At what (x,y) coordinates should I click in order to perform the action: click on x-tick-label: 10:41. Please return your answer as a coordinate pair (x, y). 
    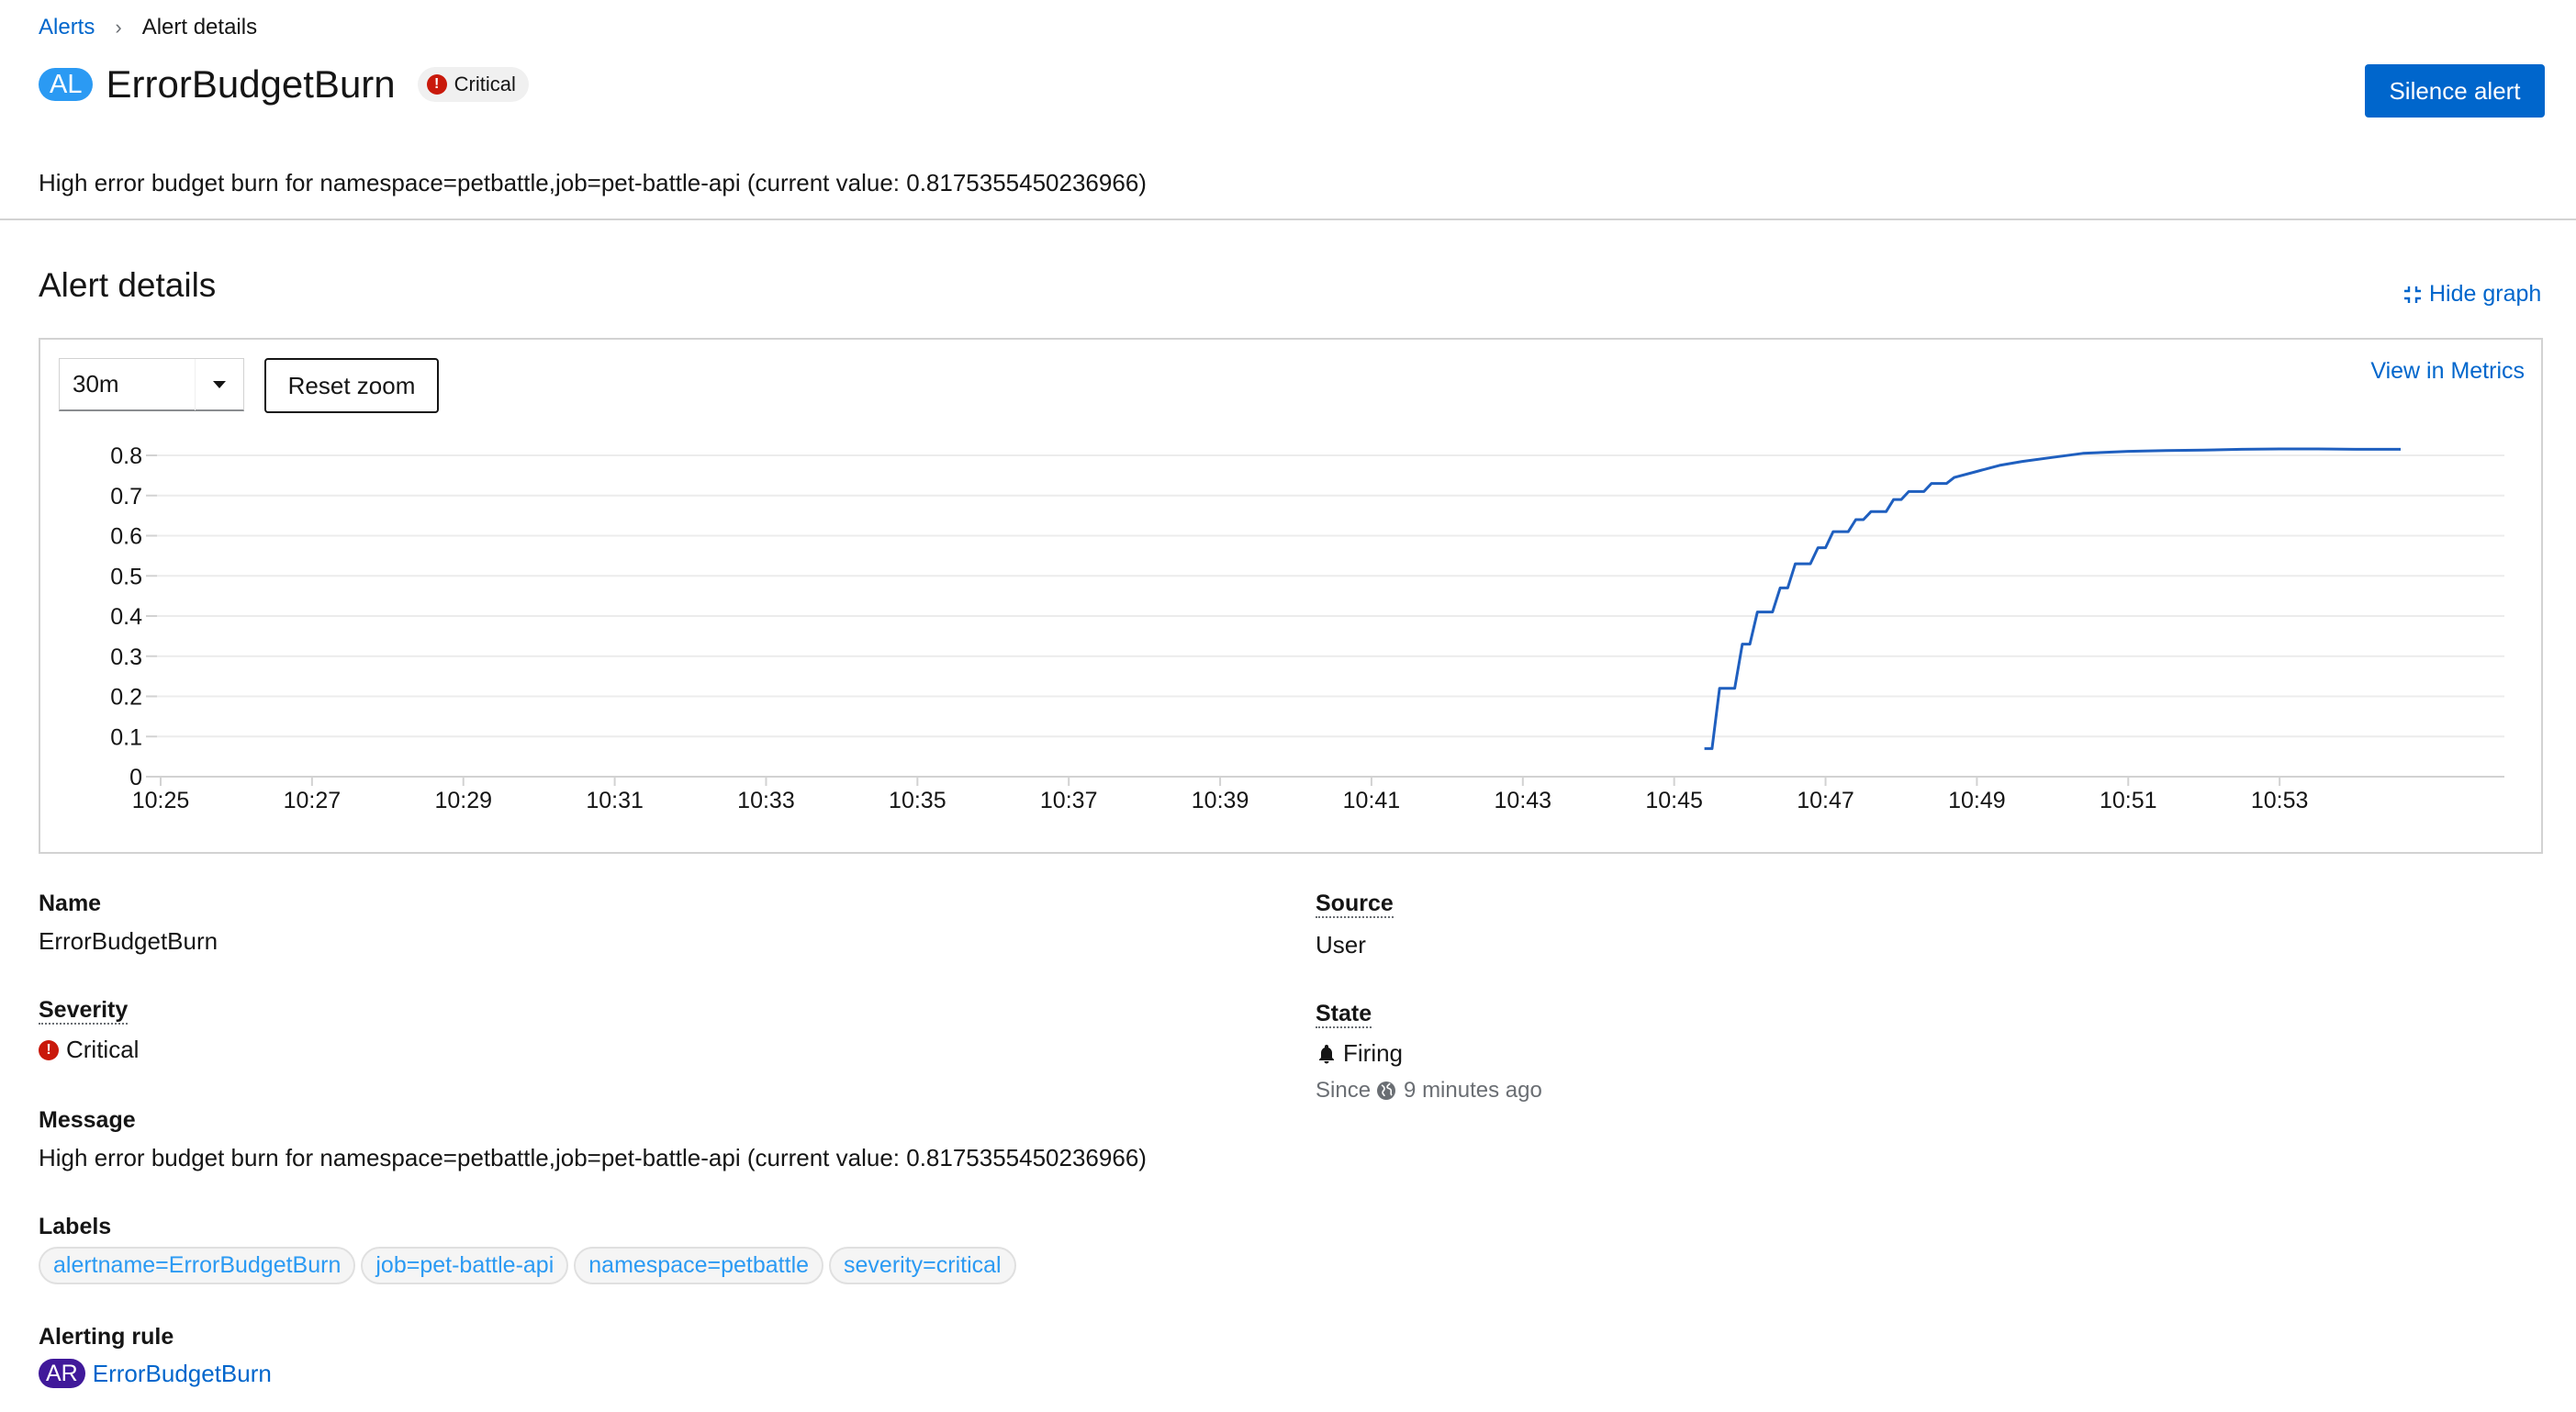
    Looking at the image, I should click on (1372, 800).